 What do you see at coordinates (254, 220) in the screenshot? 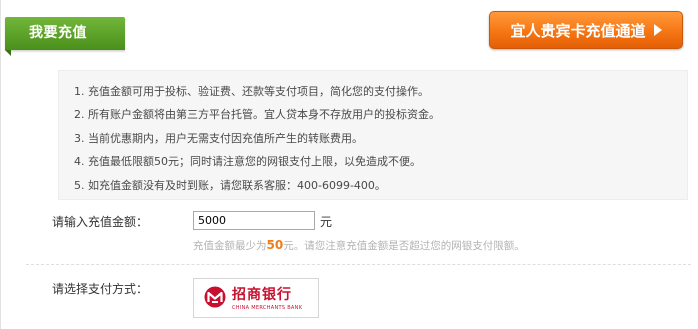
I see `amount-input` at bounding box center [254, 220].